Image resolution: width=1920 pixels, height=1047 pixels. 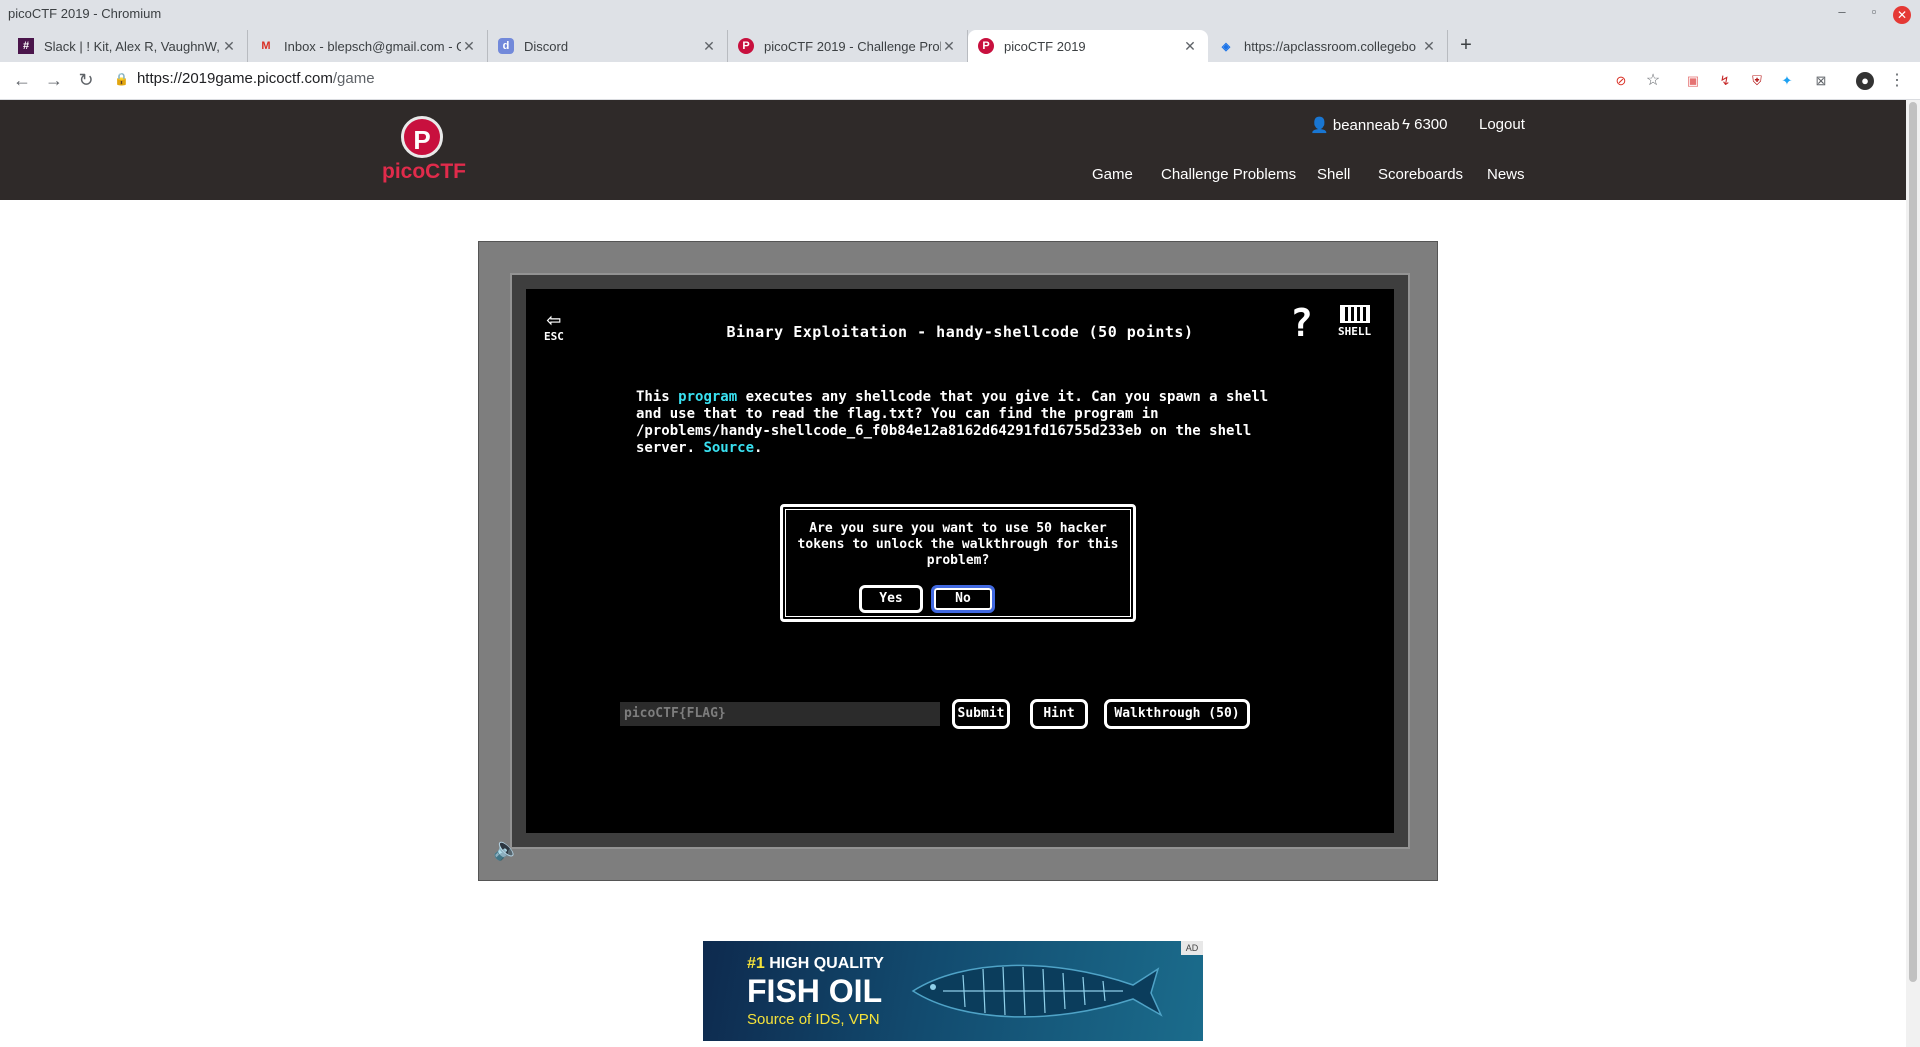 I want to click on close-window-button: ✕, so click(x=1902, y=15).